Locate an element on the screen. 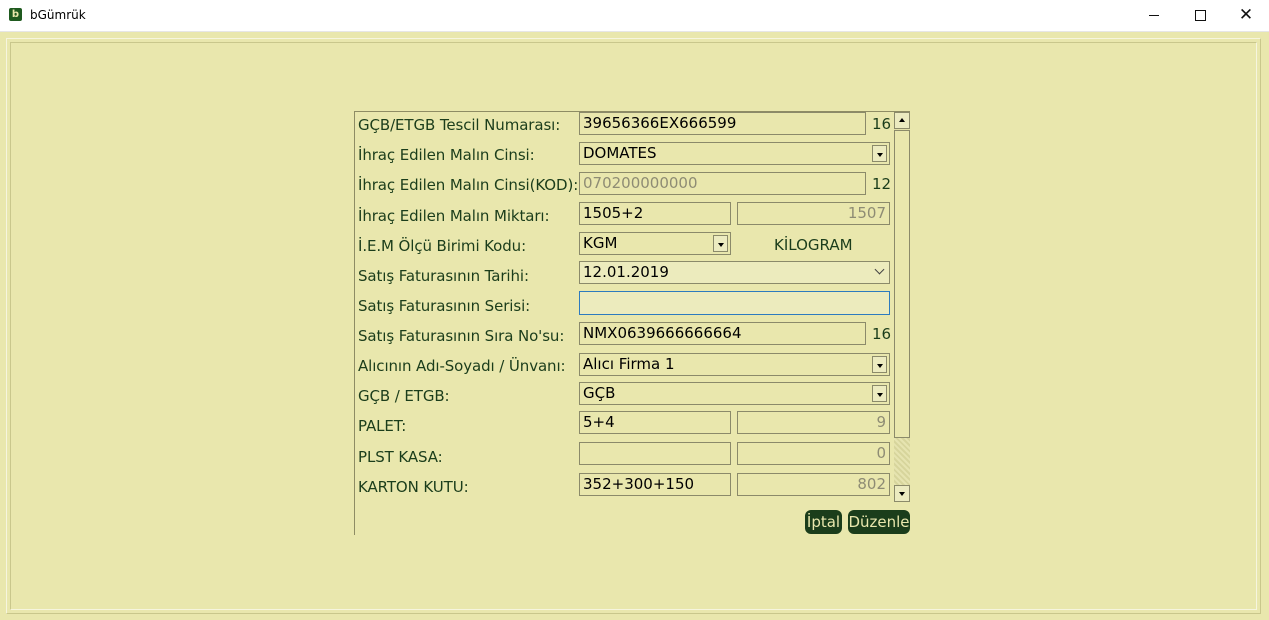  label-mal-kod: İhraç Edilen Malın Cinsi(KOD): is located at coordinates (468, 185).